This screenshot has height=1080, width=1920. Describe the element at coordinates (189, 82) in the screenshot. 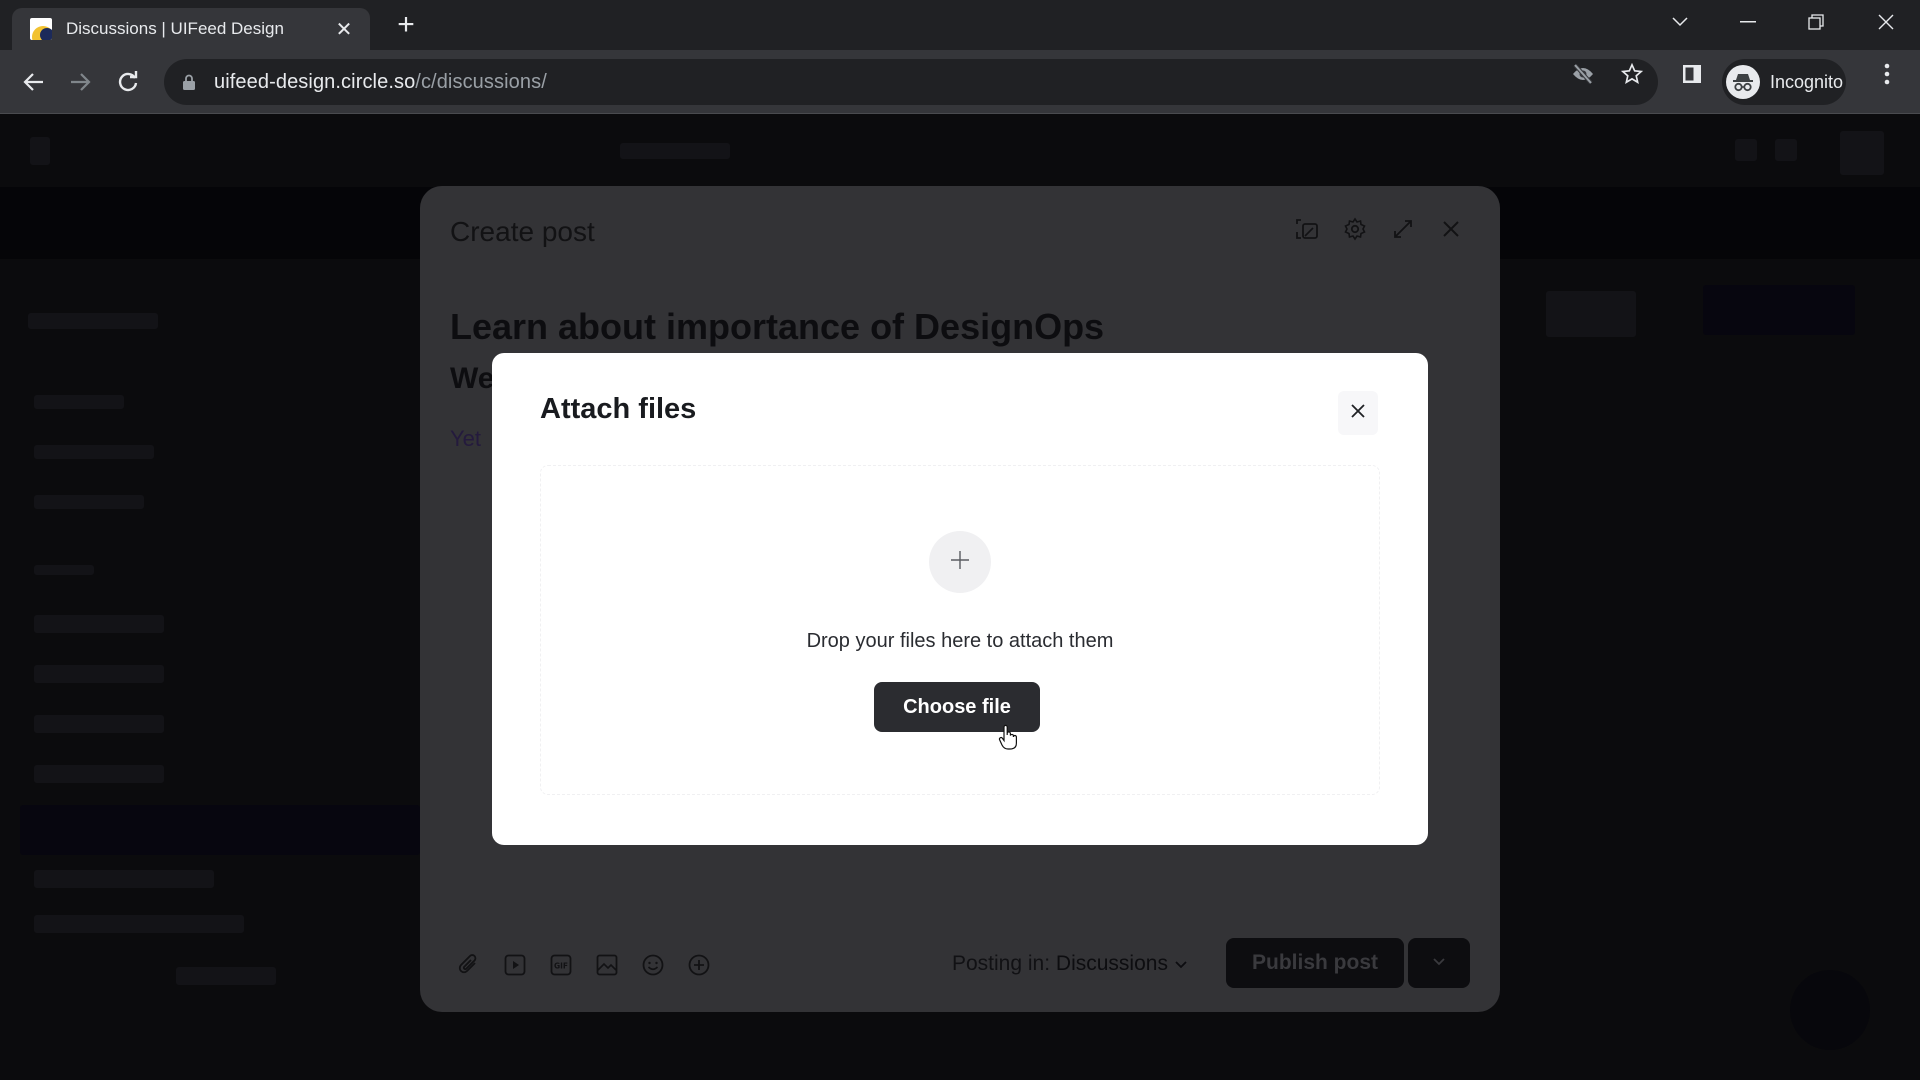

I see `lock-icon` at that location.